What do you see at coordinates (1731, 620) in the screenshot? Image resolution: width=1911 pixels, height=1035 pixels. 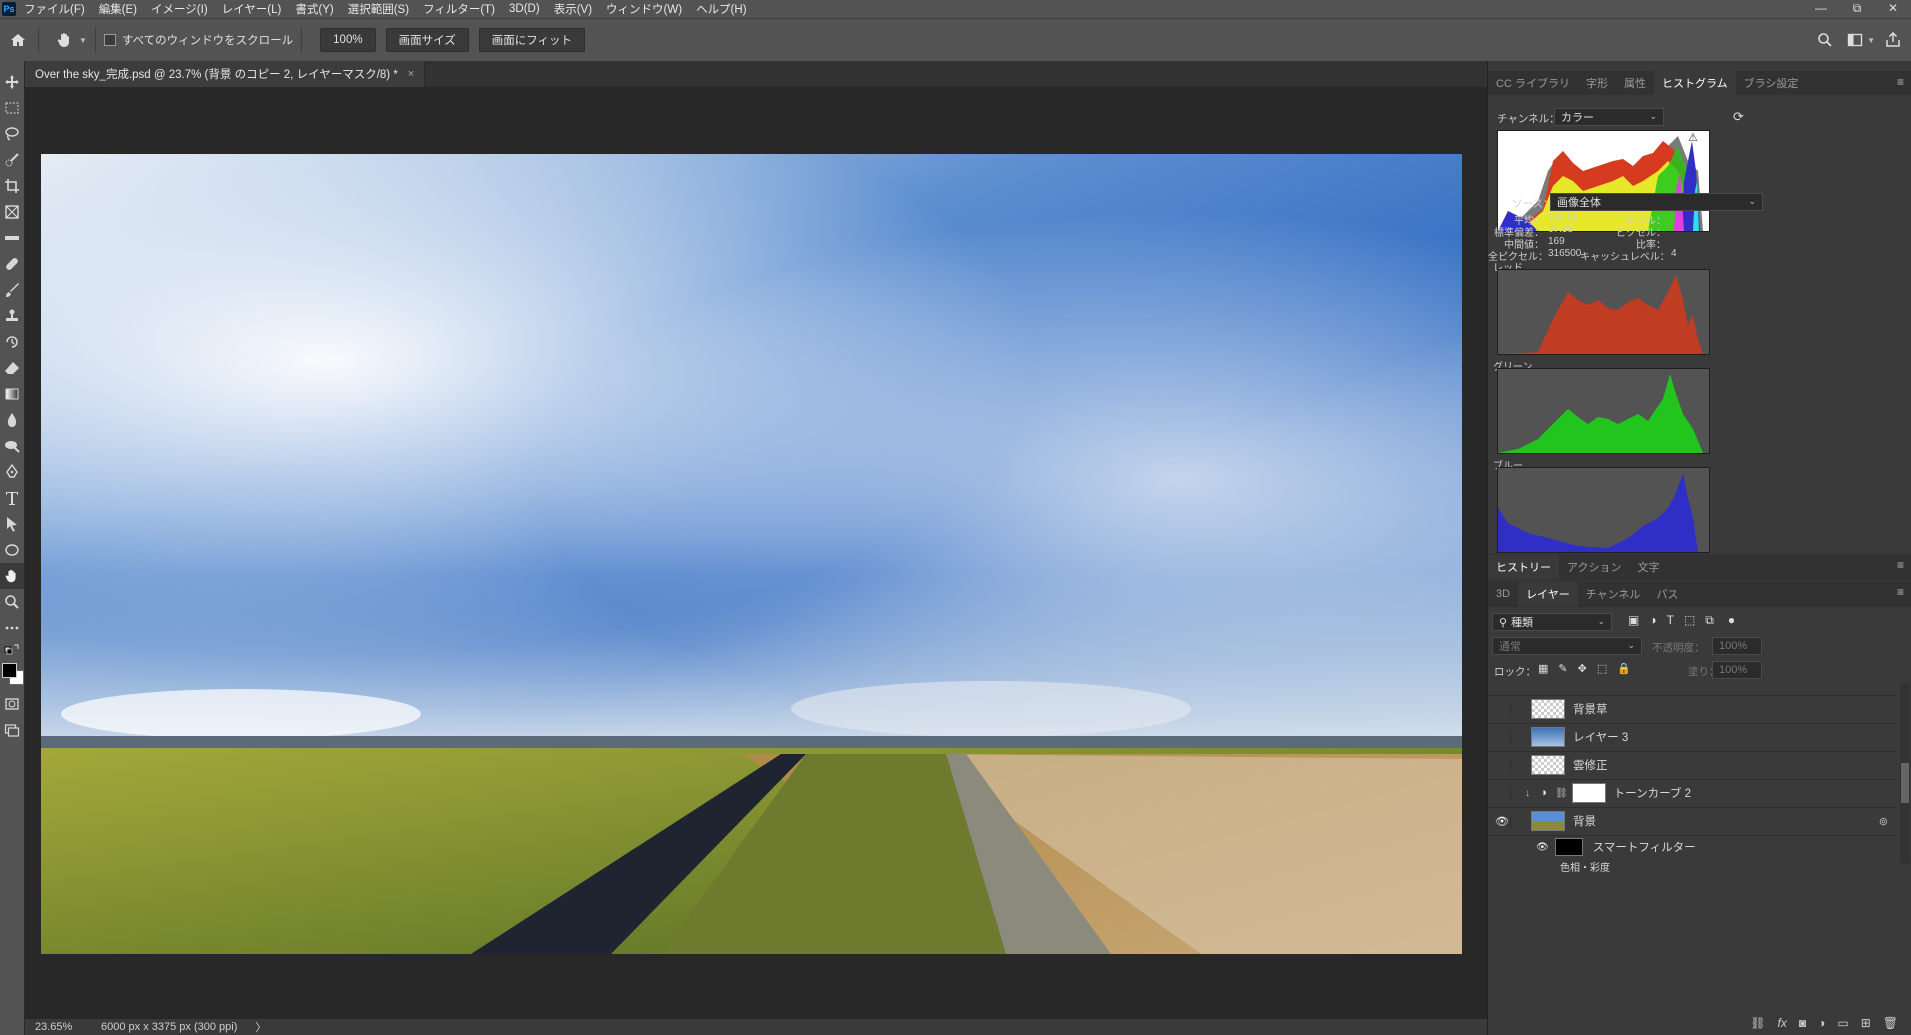 I see `filter-toggle-icon: ●` at bounding box center [1731, 620].